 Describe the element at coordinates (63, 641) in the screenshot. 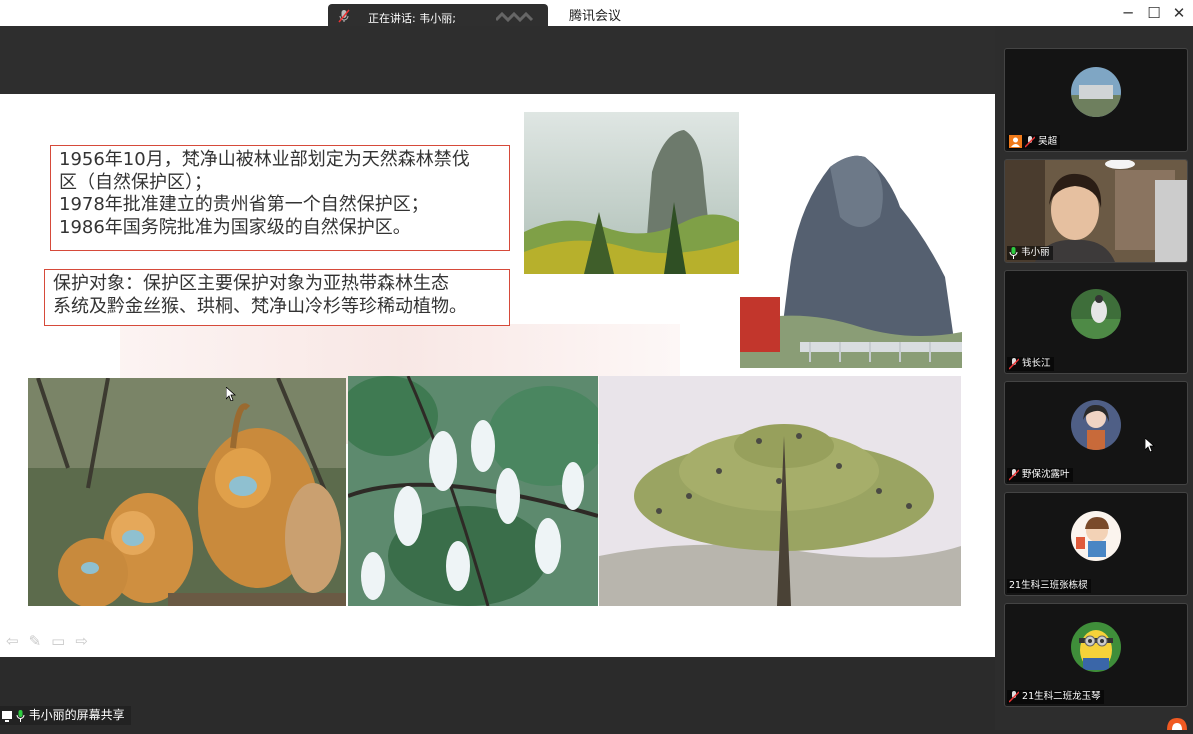

I see `menu-icon: ▭` at that location.